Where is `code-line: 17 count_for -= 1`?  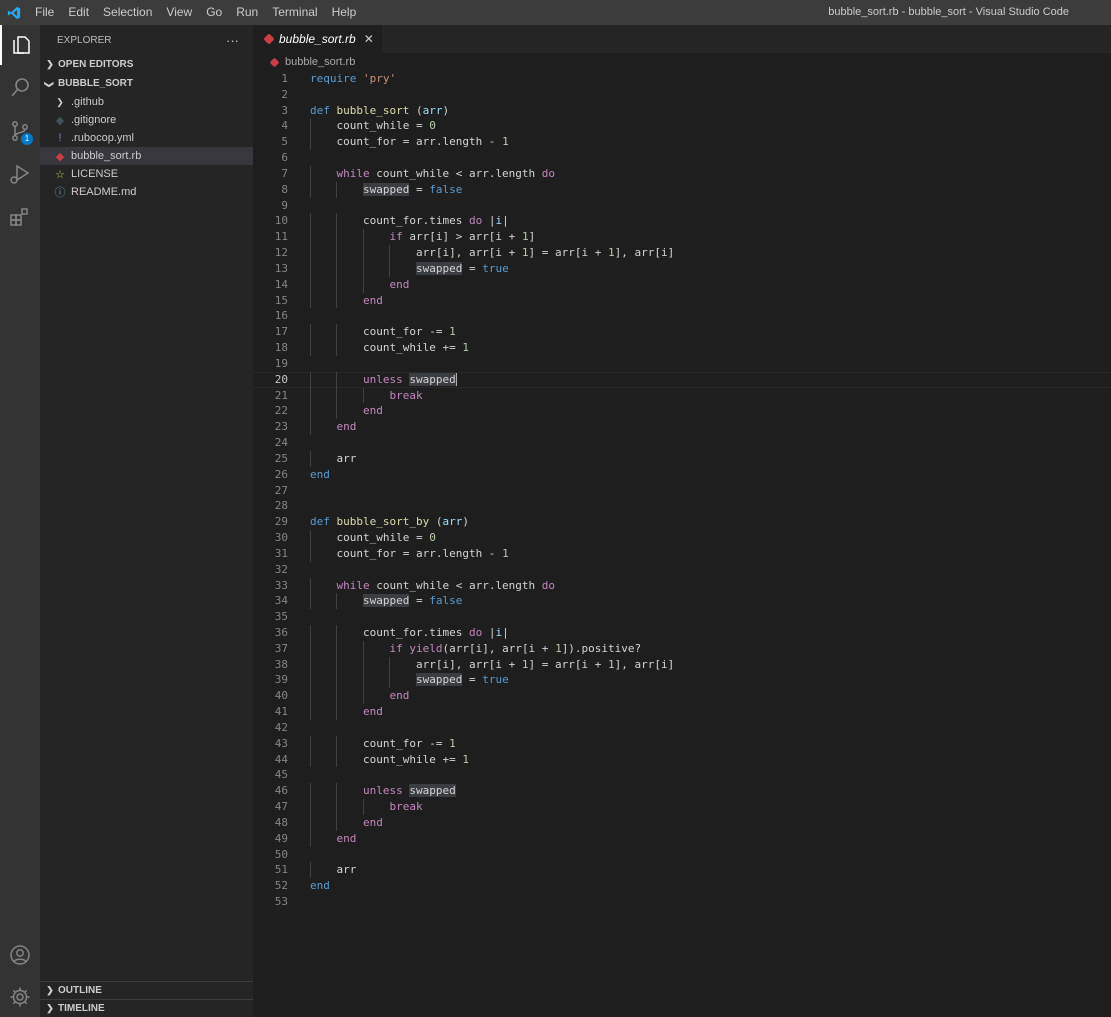 code-line: 17 count_for -= 1 is located at coordinates (682, 332).